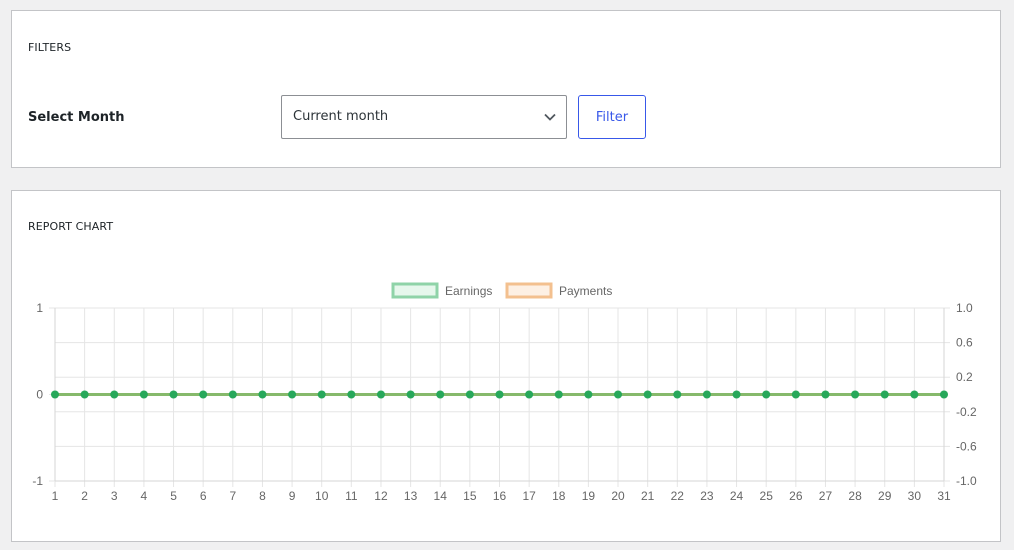 This screenshot has width=1014, height=550. Describe the element at coordinates (500, 496) in the screenshot. I see `x-tick-label: 16` at that location.